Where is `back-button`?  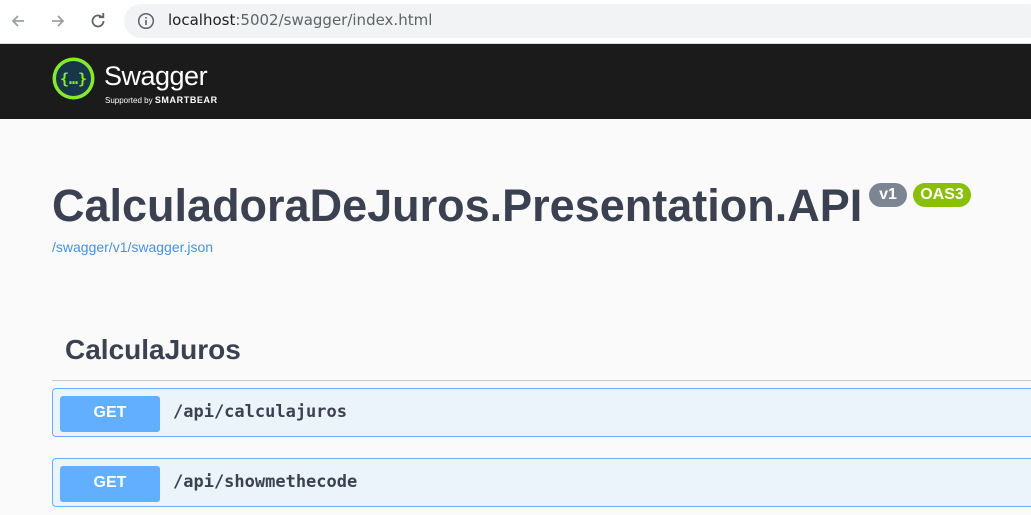
back-button is located at coordinates (18, 21).